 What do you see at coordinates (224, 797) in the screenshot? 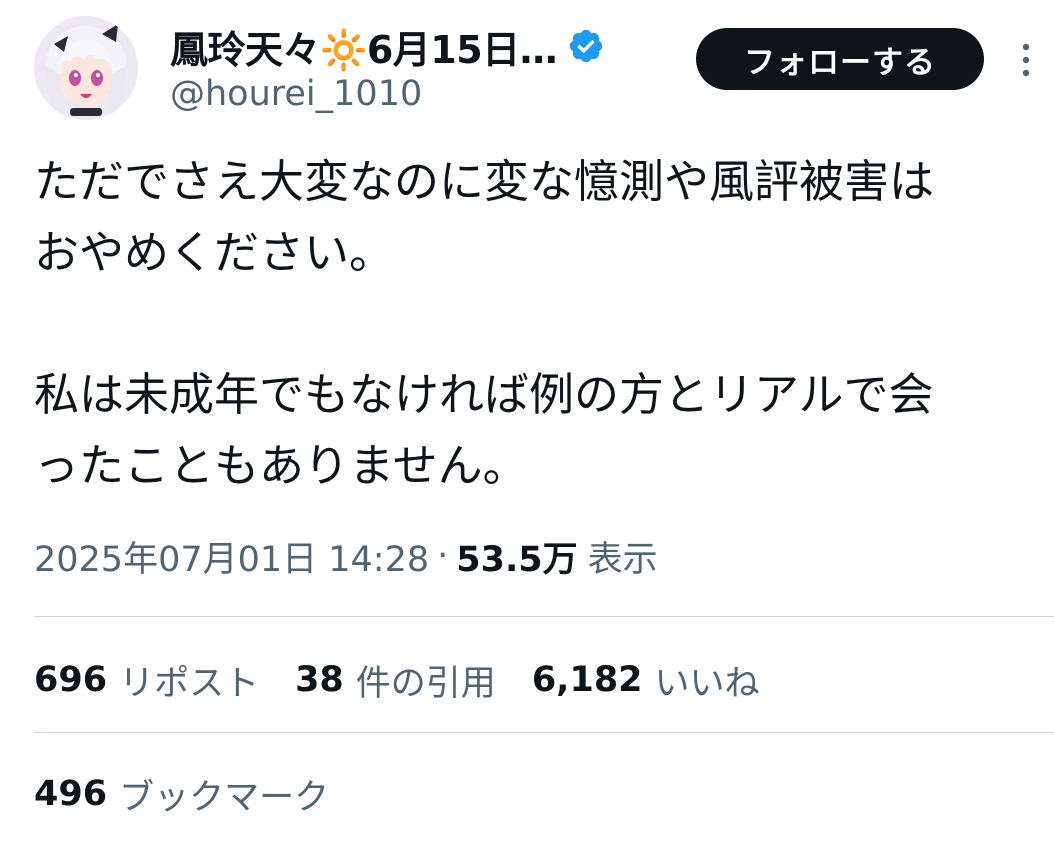
I see `bookmarks-label: ブックマーク` at bounding box center [224, 797].